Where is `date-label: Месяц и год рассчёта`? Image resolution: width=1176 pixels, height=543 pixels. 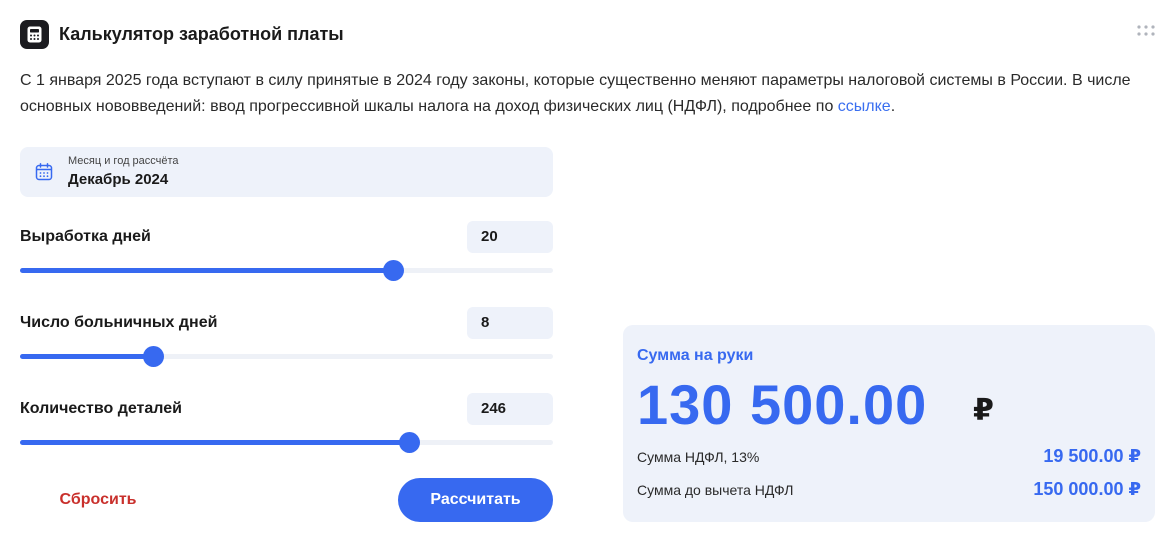 date-label: Месяц и год рассчёта is located at coordinates (123, 161).